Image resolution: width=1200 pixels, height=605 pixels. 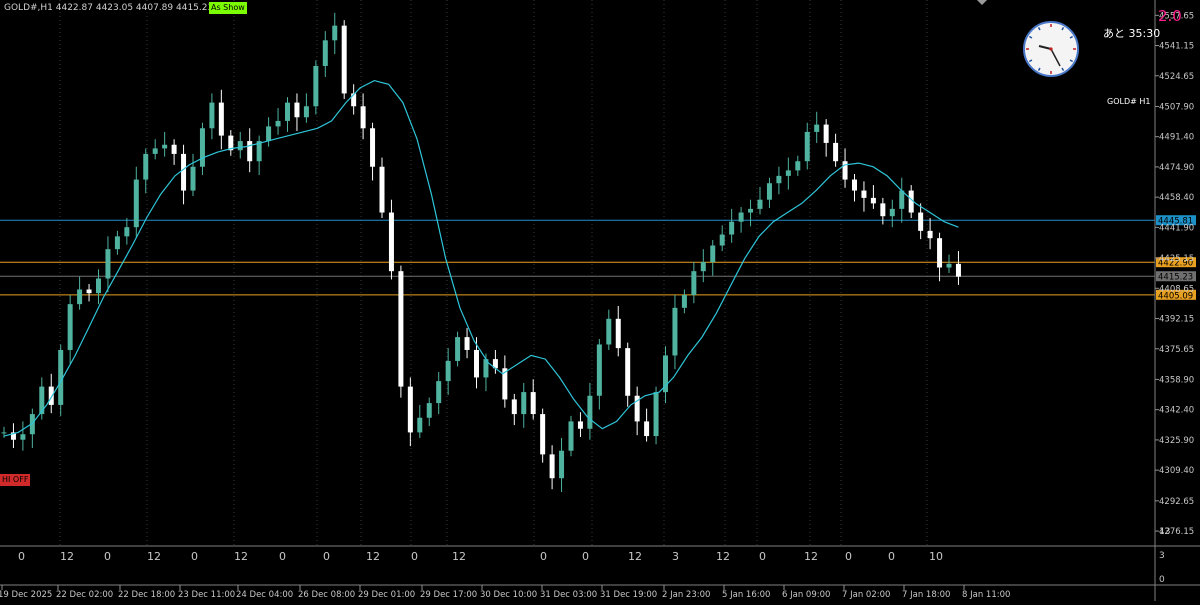 I want to click on x-tick-label: 5 Jan 16:00, so click(x=746, y=595).